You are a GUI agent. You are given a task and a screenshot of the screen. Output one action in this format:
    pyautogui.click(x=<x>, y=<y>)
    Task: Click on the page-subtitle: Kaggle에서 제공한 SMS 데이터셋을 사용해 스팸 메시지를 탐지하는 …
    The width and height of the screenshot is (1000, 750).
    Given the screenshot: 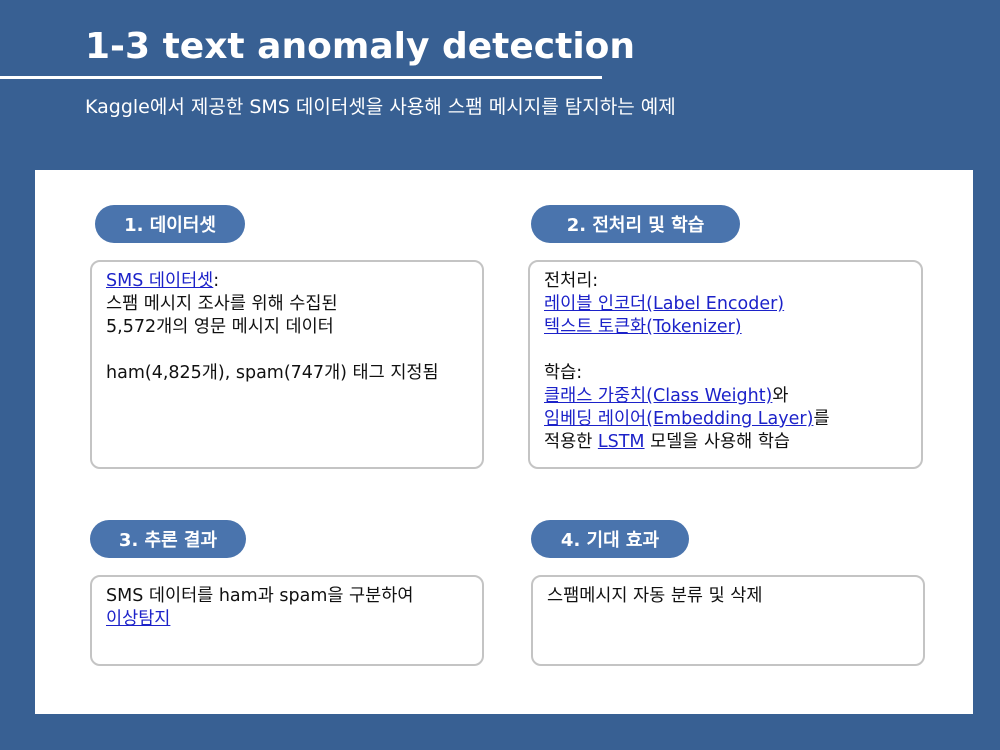 What is the action you would take?
    pyautogui.click(x=380, y=107)
    